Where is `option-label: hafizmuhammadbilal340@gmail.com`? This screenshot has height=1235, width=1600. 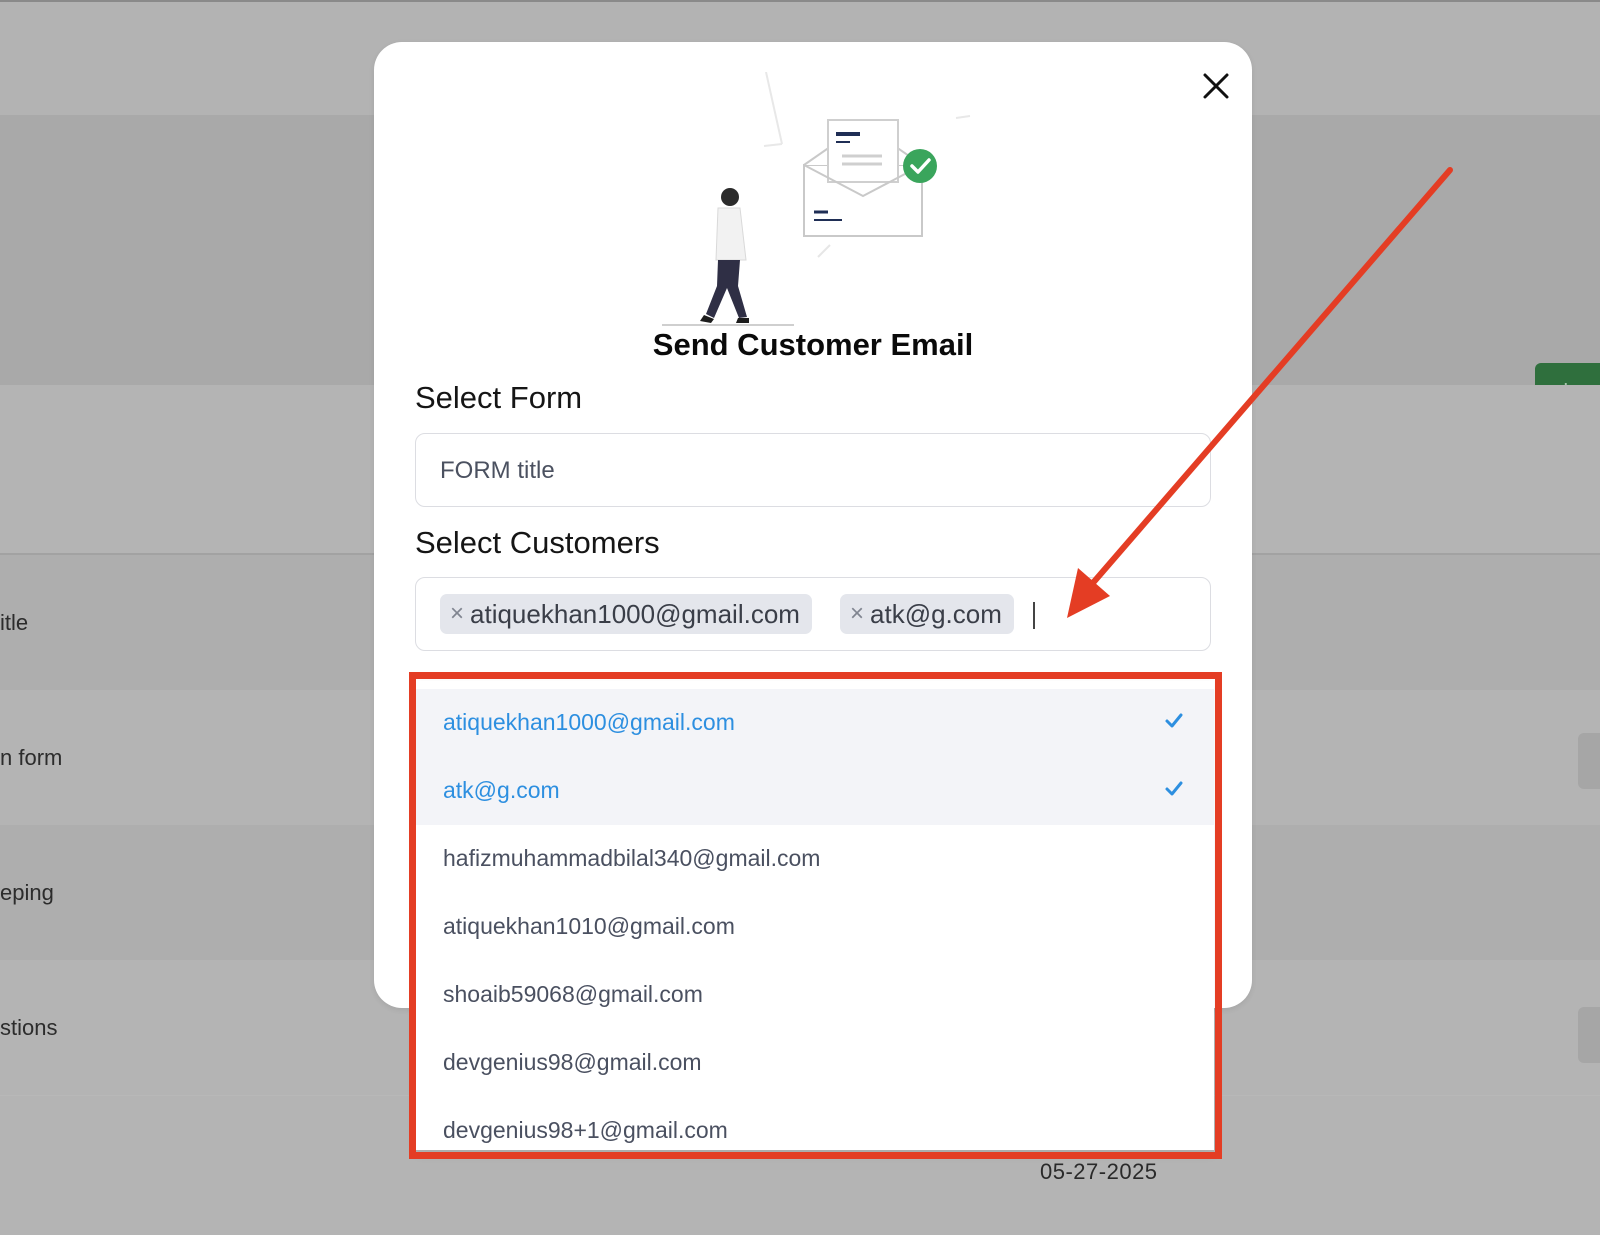 option-label: hafizmuhammadbilal340@gmail.com is located at coordinates (632, 858).